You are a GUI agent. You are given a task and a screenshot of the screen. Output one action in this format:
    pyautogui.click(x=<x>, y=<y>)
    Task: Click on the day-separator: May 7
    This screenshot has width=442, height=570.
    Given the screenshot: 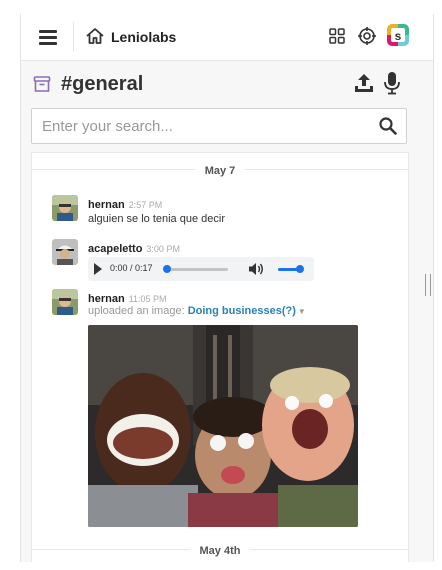 What is the action you would take?
    pyautogui.click(x=220, y=170)
    